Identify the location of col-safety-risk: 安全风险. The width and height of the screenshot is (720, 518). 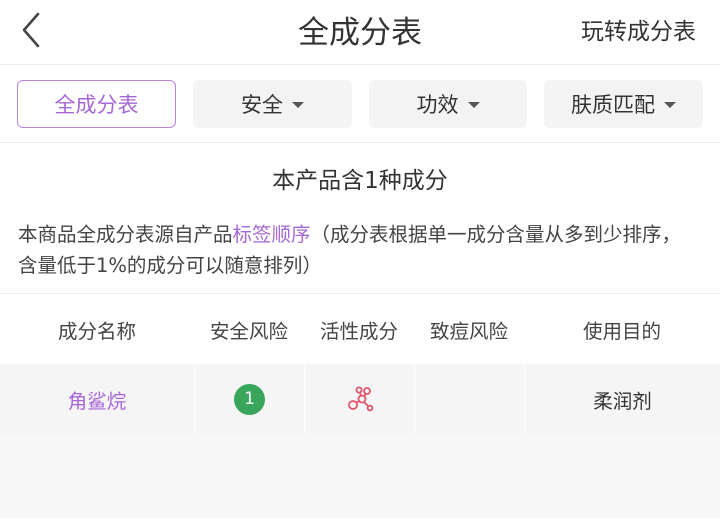
(248, 331).